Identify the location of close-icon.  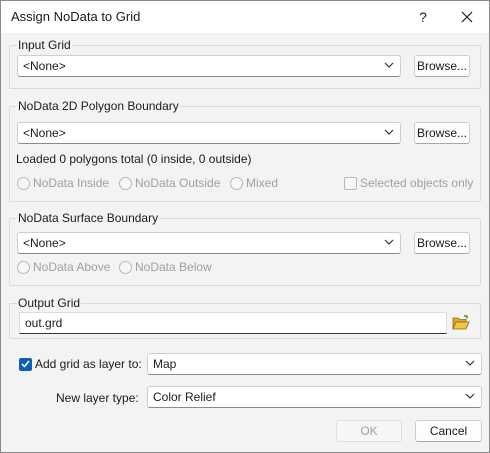
(467, 17).